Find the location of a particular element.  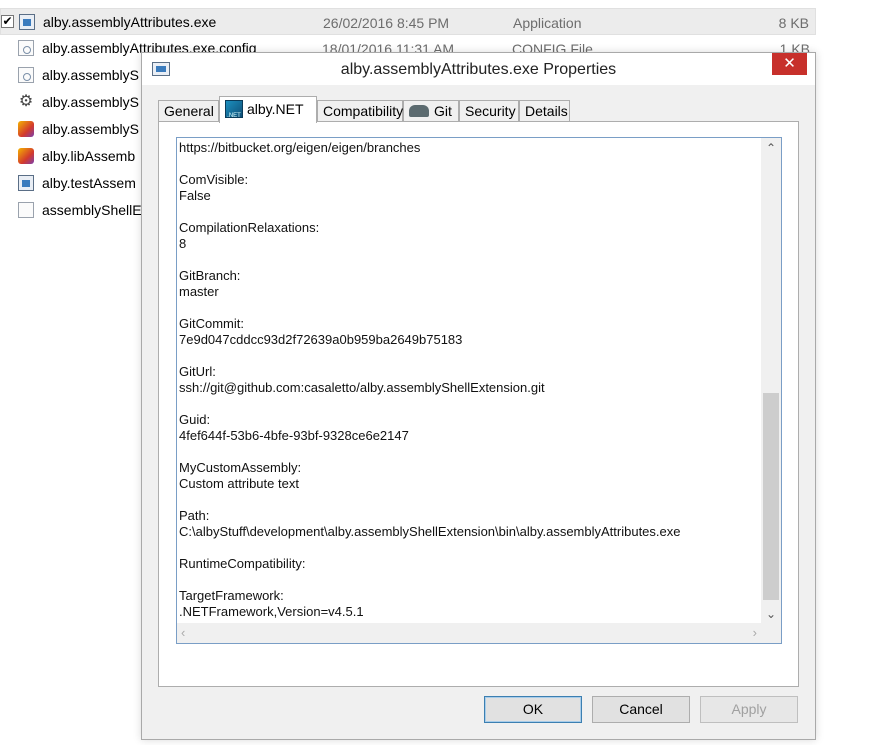

scroll-corner is located at coordinates (771, 633).